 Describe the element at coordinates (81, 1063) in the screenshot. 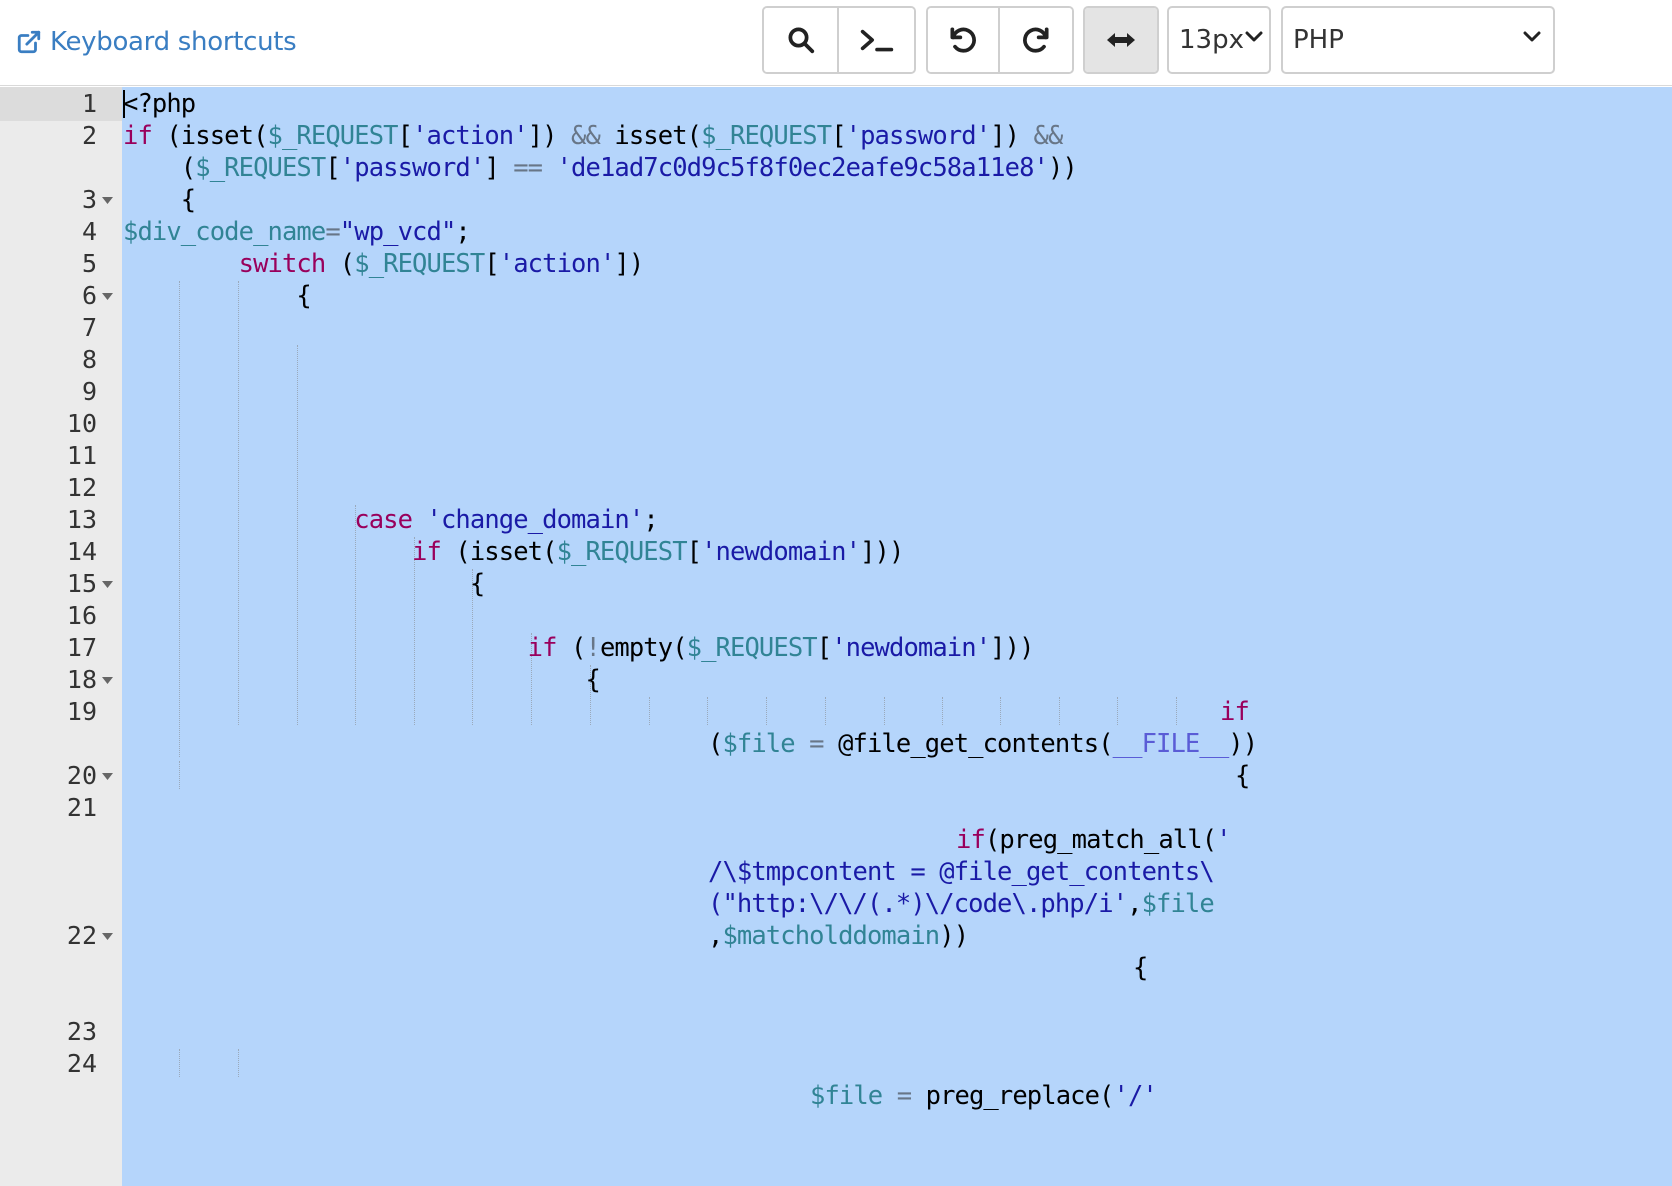

I see `line-number: 24` at that location.